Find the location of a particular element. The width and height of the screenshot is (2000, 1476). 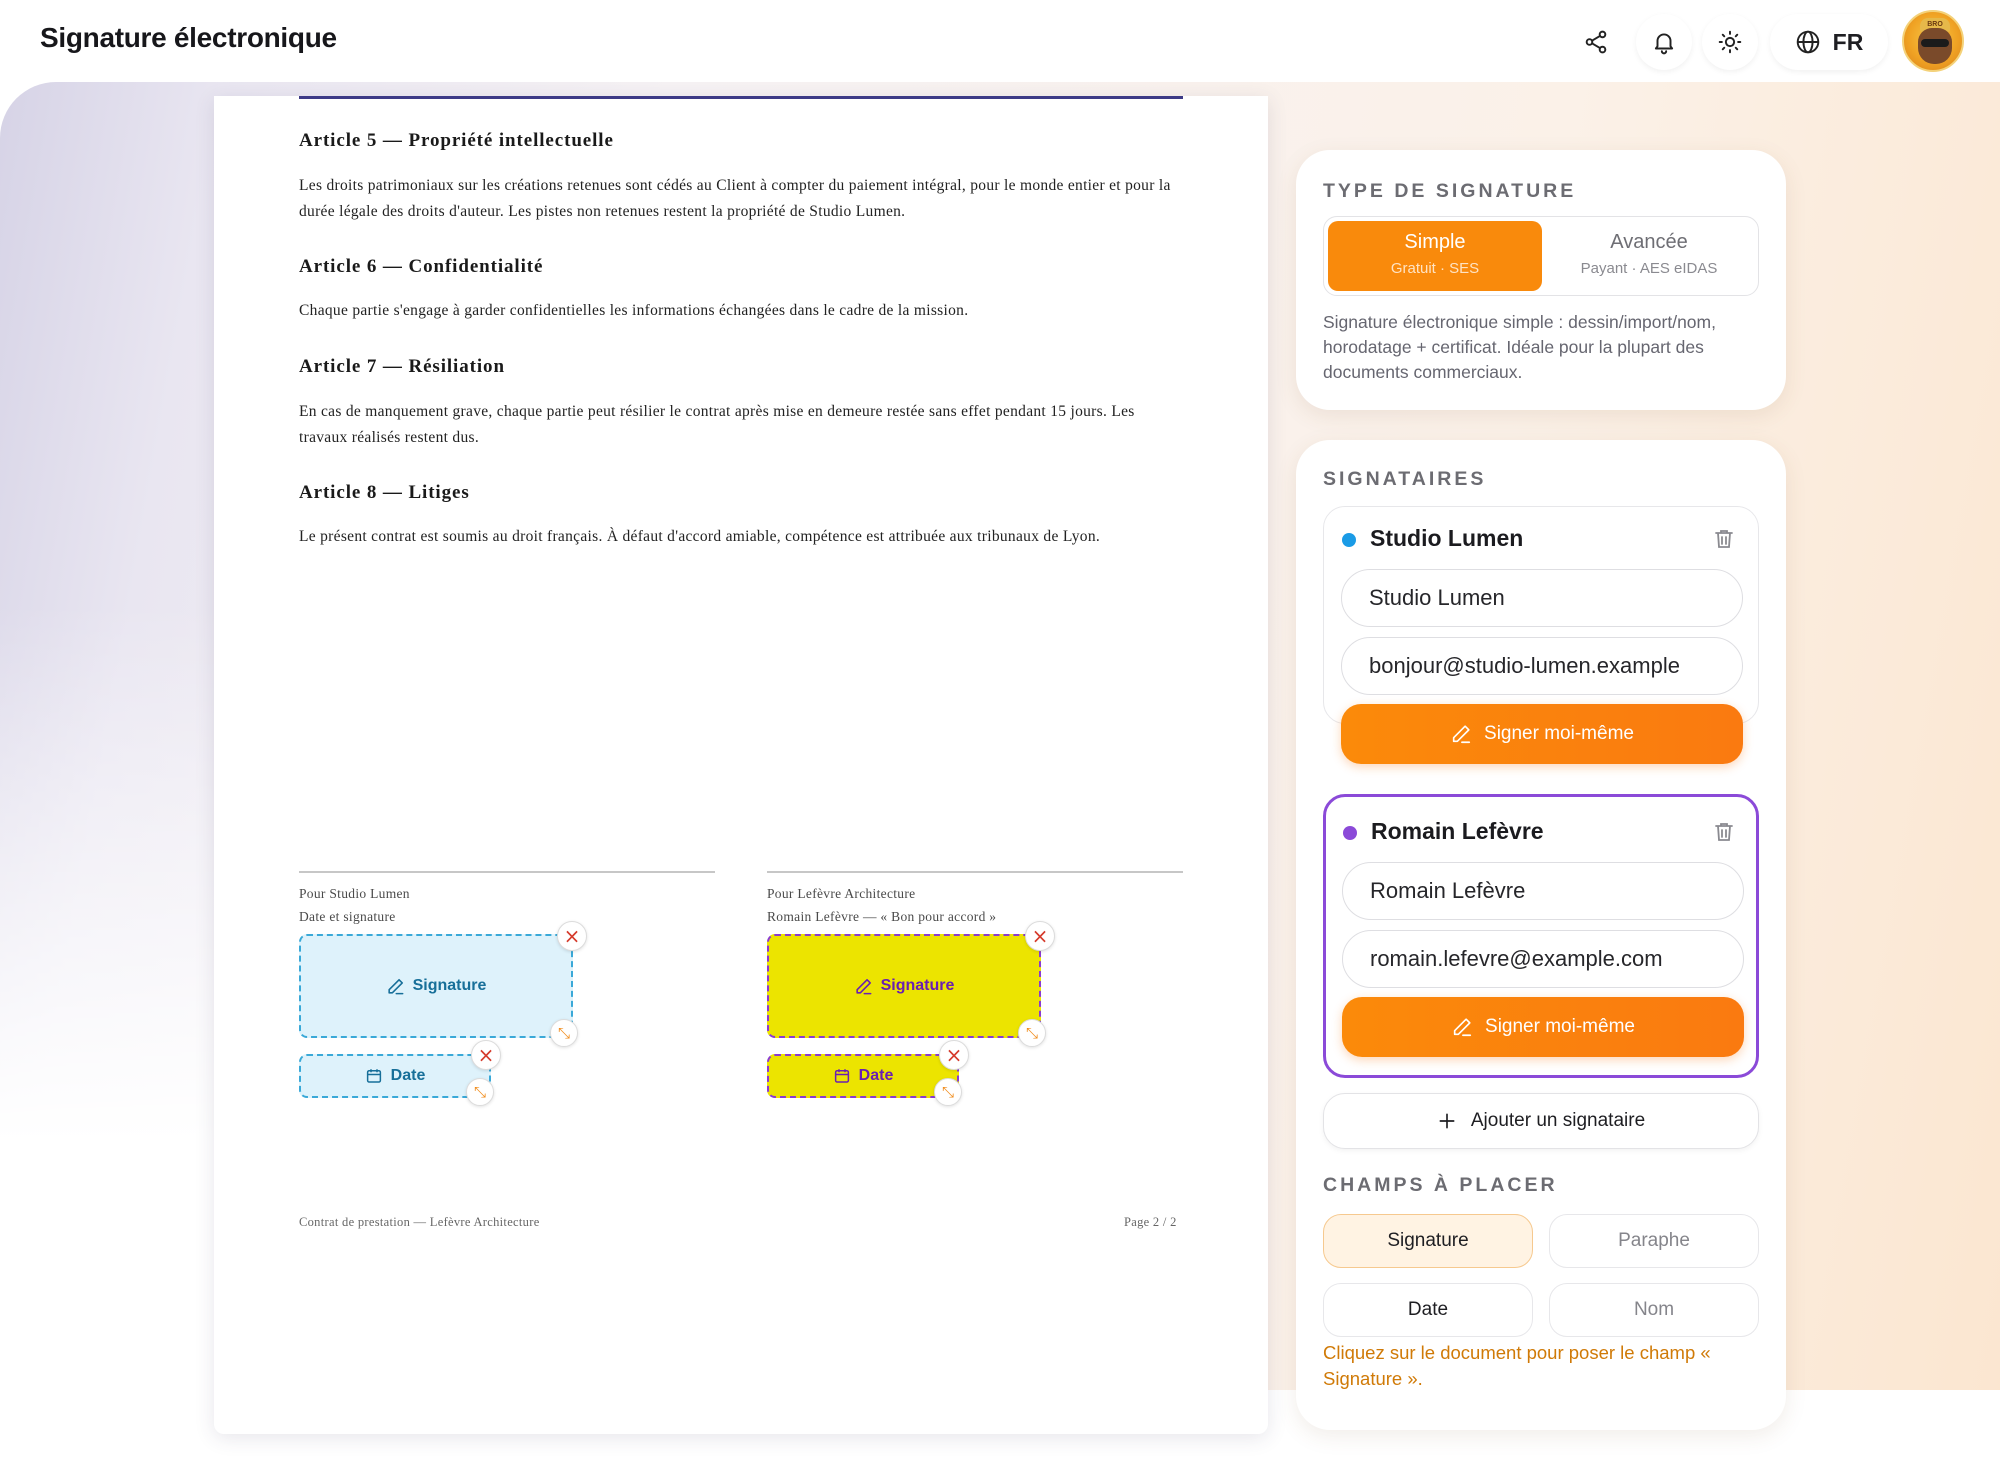

signature-caption: Pour Lefèvre Architecture is located at coordinates (841, 893).